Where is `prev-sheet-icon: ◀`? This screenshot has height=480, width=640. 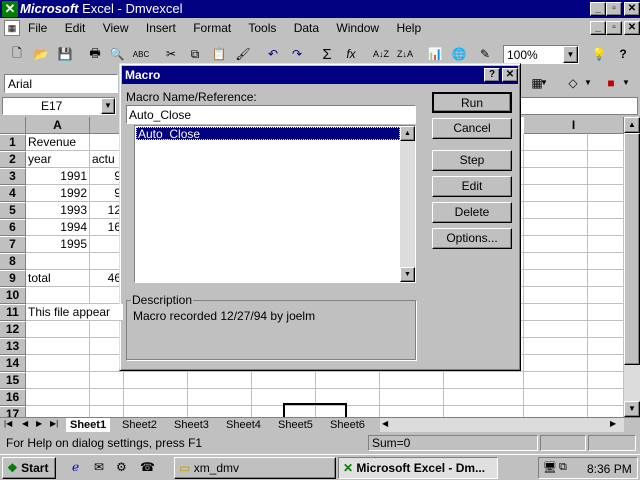
prev-sheet-icon: ◀ is located at coordinates (25, 423).